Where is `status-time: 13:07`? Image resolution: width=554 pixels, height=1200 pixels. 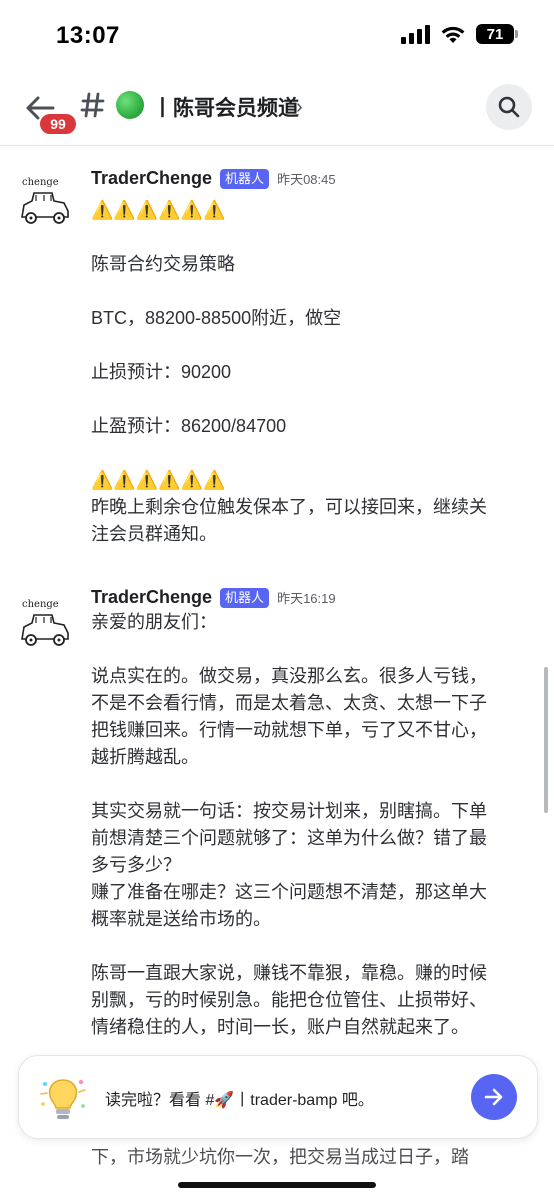 status-time: 13:07 is located at coordinates (88, 35).